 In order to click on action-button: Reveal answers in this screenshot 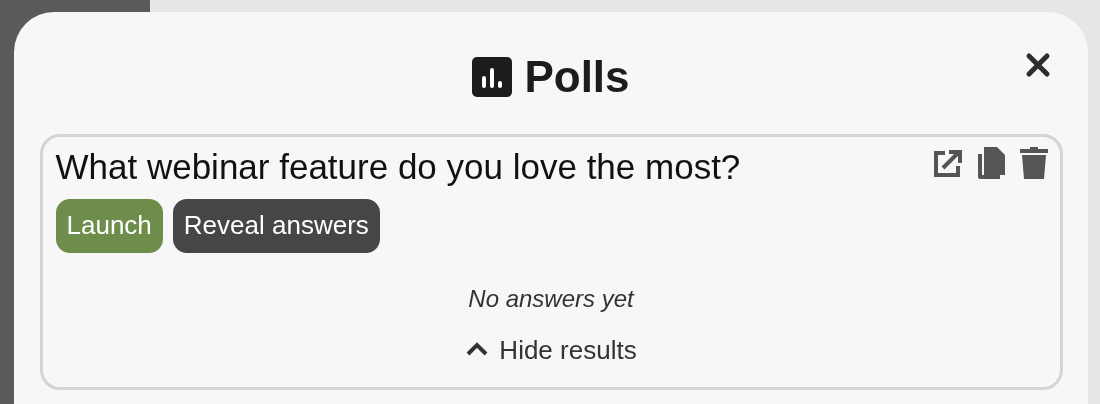, I will do `click(276, 225)`.